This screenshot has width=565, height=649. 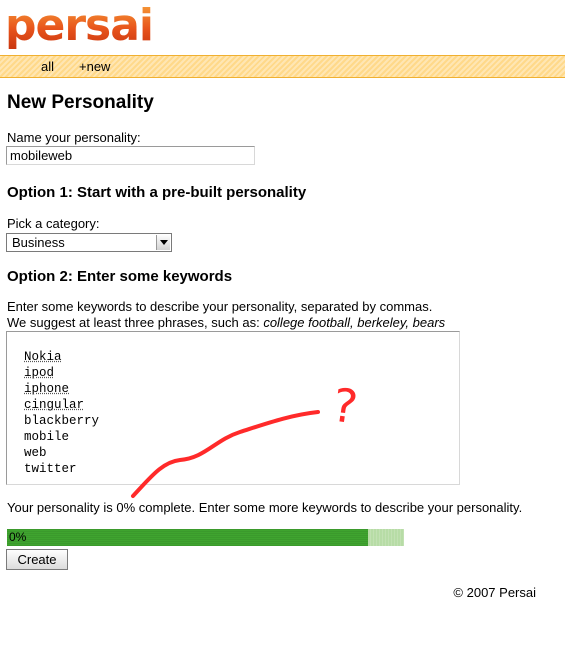 I want to click on nav-link-all: all, so click(x=47, y=66).